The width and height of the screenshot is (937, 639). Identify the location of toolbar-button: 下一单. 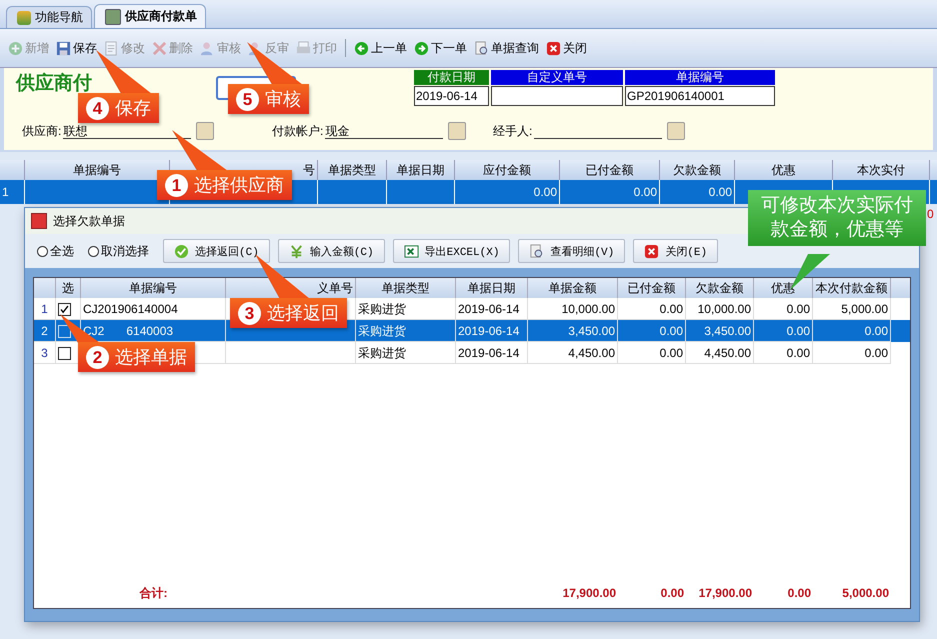
(440, 48).